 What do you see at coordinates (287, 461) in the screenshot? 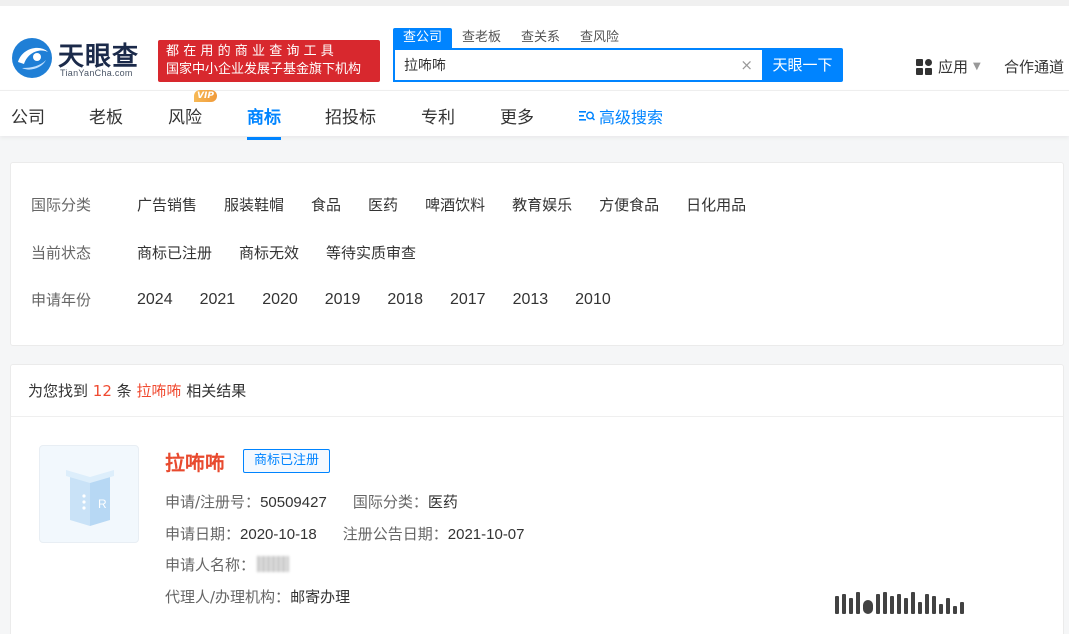
I see `status-badge: 商标已注册` at bounding box center [287, 461].